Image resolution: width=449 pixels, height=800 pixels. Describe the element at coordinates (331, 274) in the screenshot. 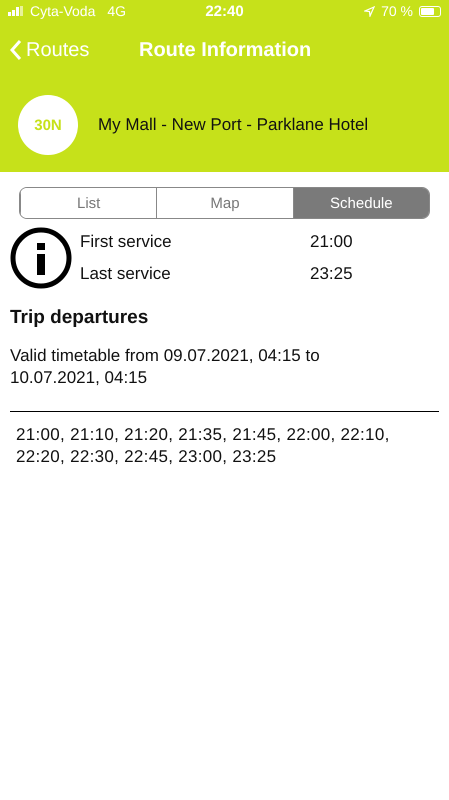

I see `service-time: 23:25` at that location.